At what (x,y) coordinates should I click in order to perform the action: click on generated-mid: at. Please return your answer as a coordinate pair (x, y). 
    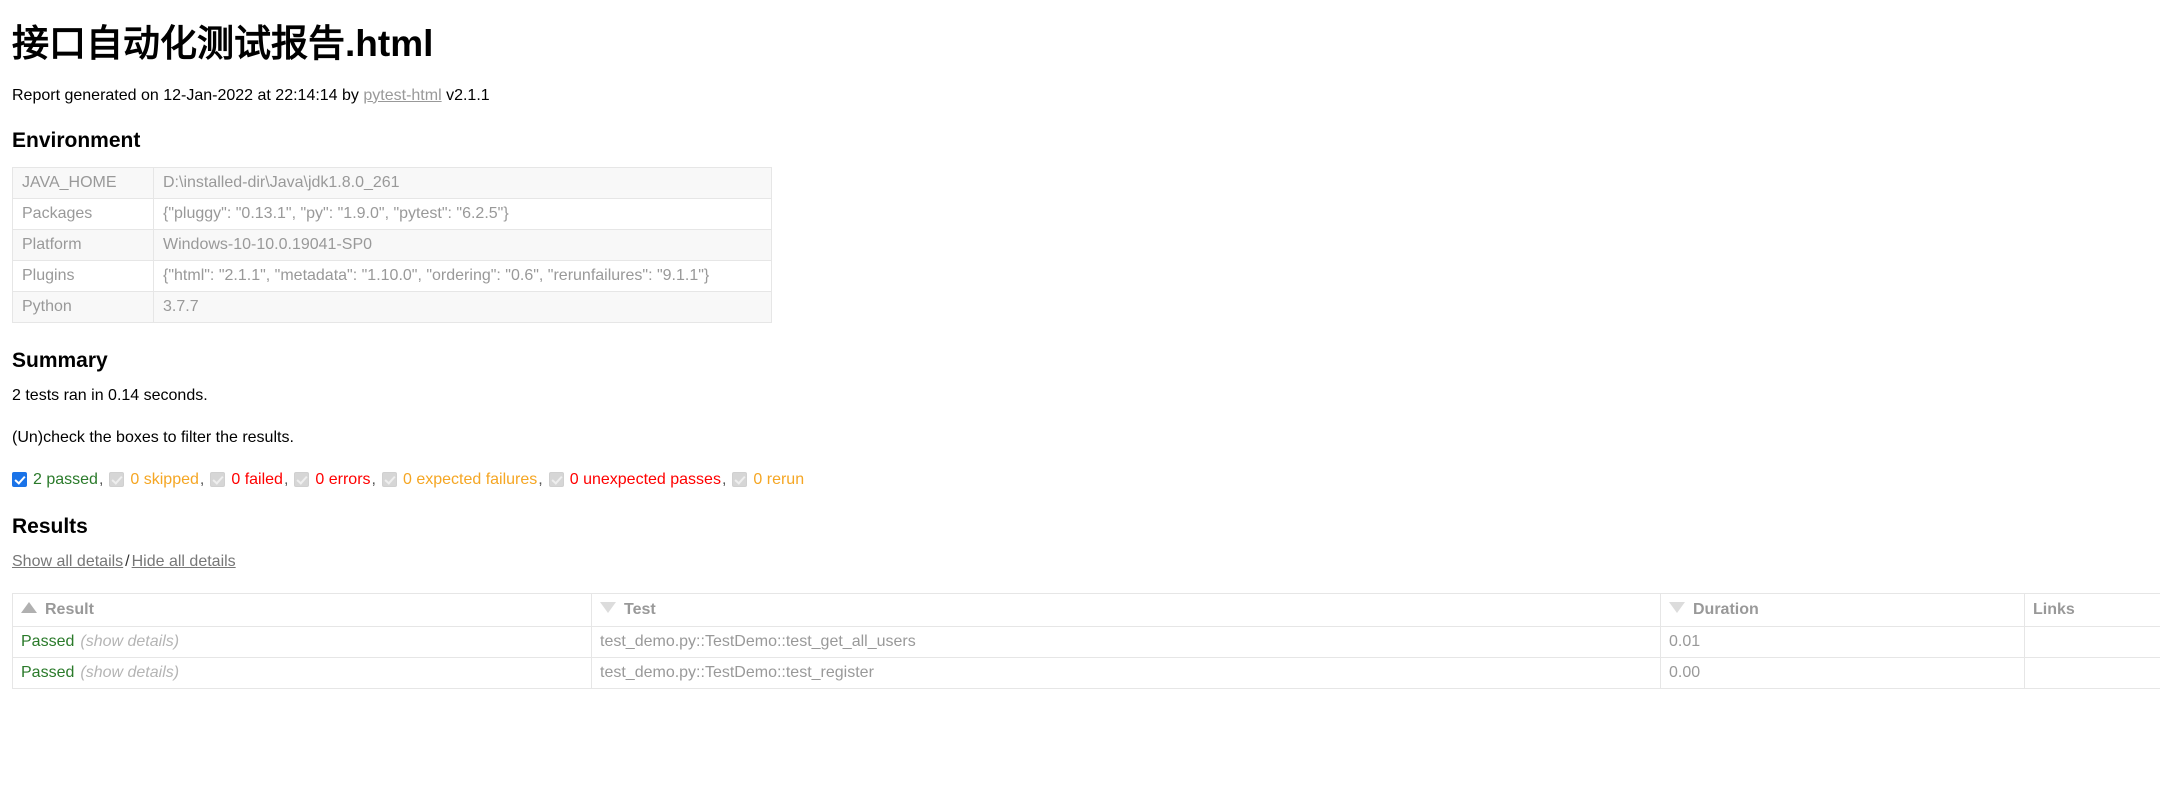
    Looking at the image, I should click on (264, 95).